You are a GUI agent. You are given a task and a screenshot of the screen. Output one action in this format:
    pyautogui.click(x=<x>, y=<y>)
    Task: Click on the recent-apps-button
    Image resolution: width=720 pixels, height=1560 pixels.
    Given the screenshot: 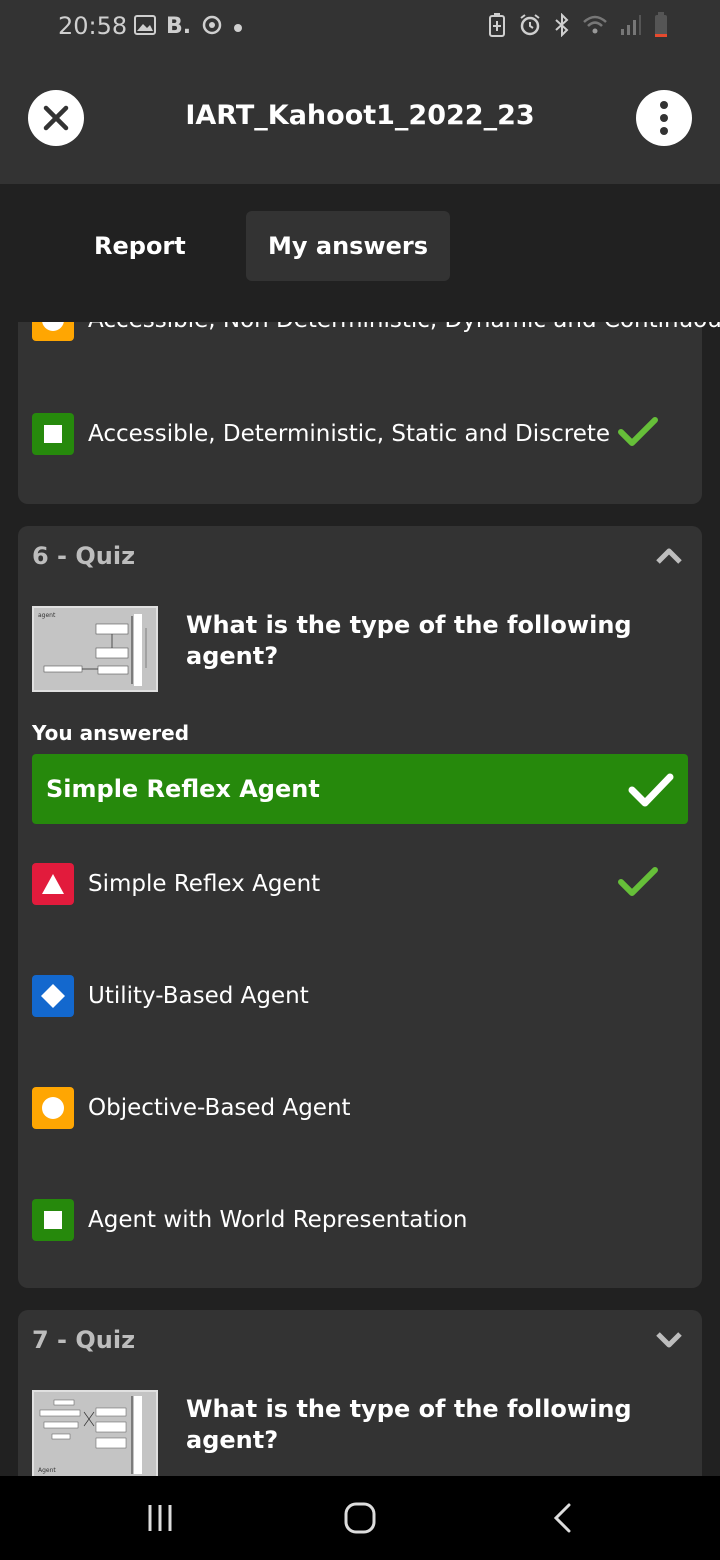 What is the action you would take?
    pyautogui.click(x=160, y=1518)
    